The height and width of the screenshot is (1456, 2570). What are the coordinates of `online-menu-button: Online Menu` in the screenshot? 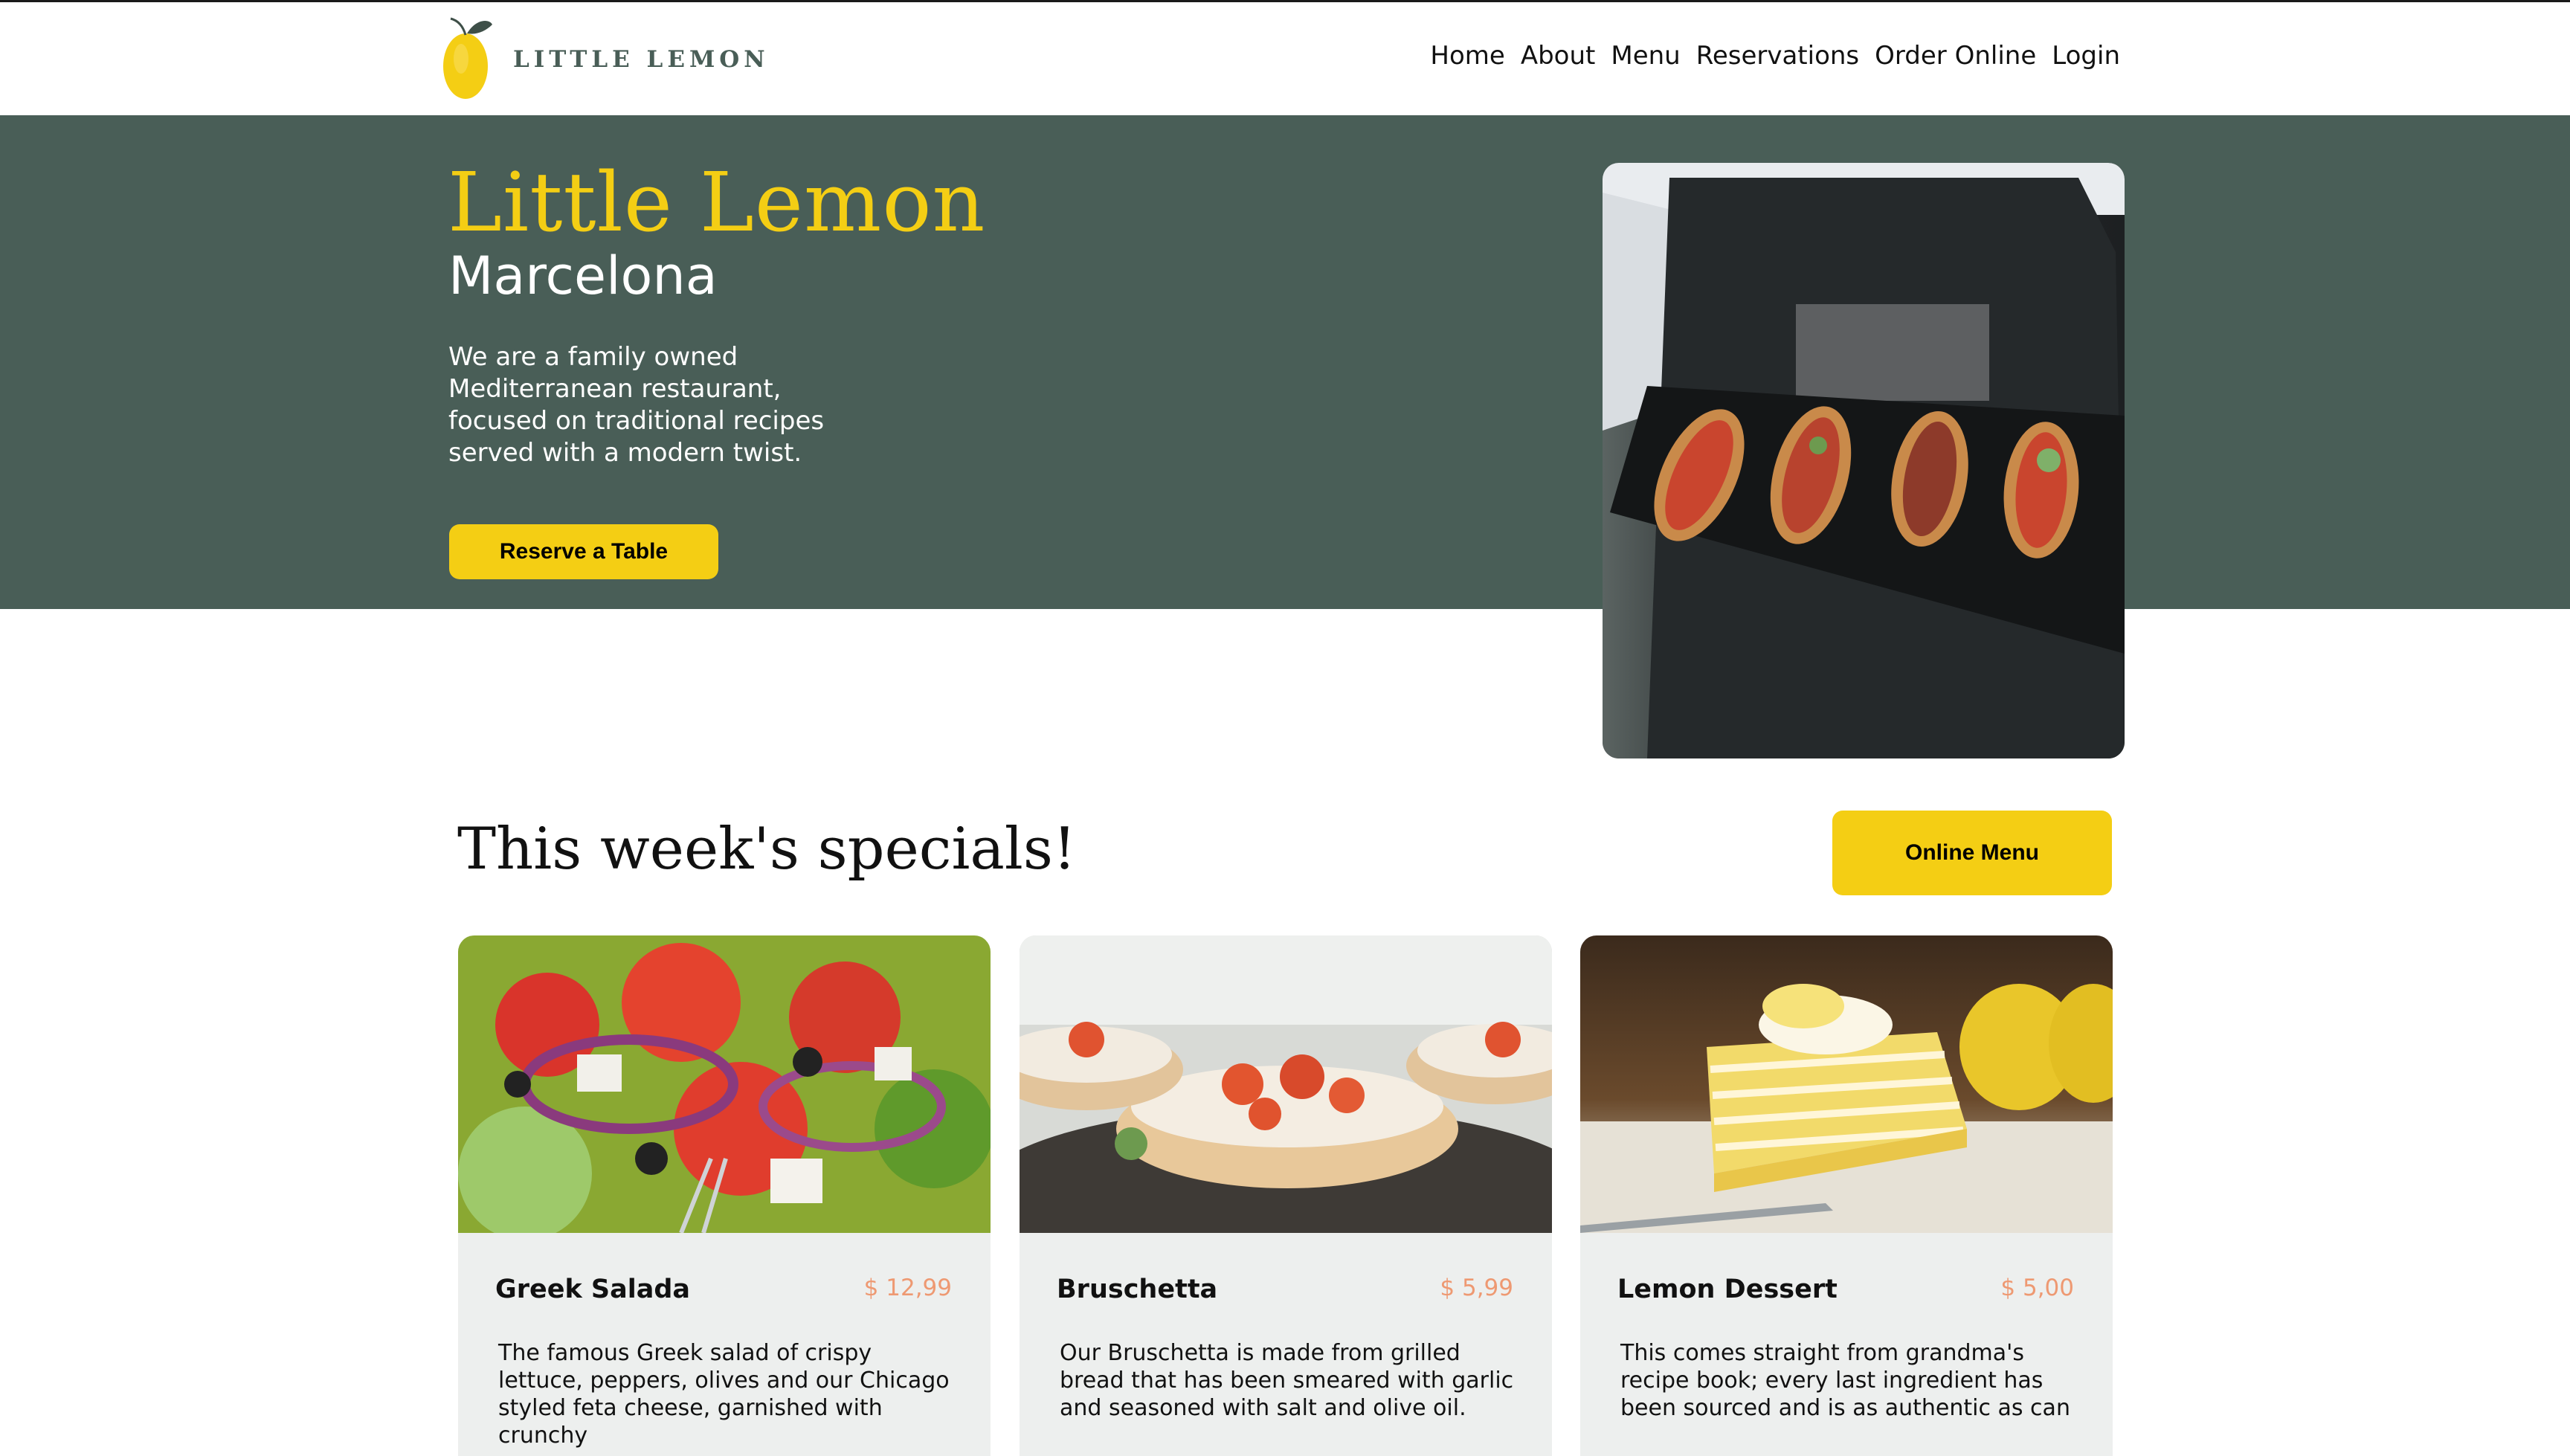 It's located at (1972, 853).